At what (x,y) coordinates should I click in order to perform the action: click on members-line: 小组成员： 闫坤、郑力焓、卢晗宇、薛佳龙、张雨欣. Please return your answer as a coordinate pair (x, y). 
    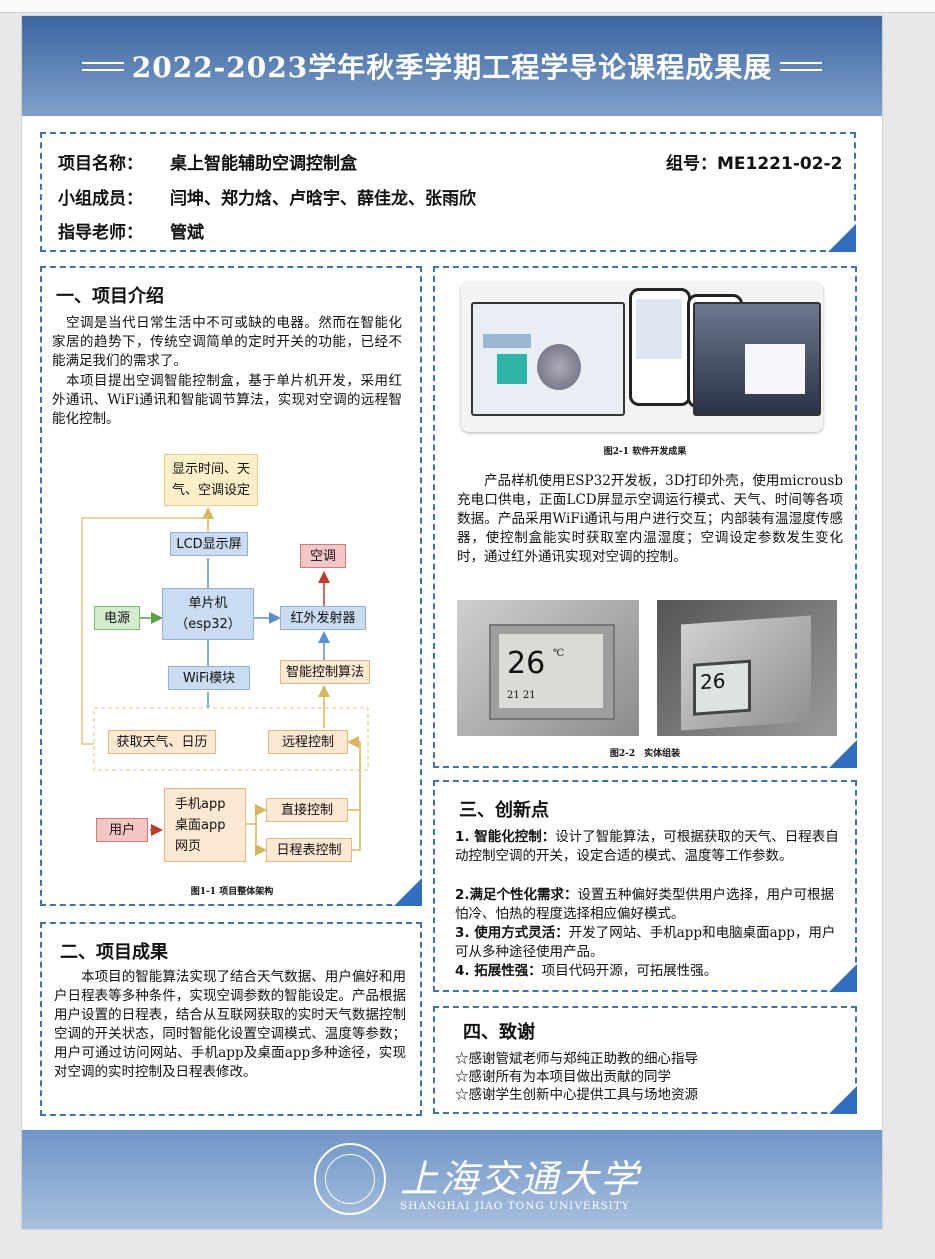
    Looking at the image, I should click on (267, 199).